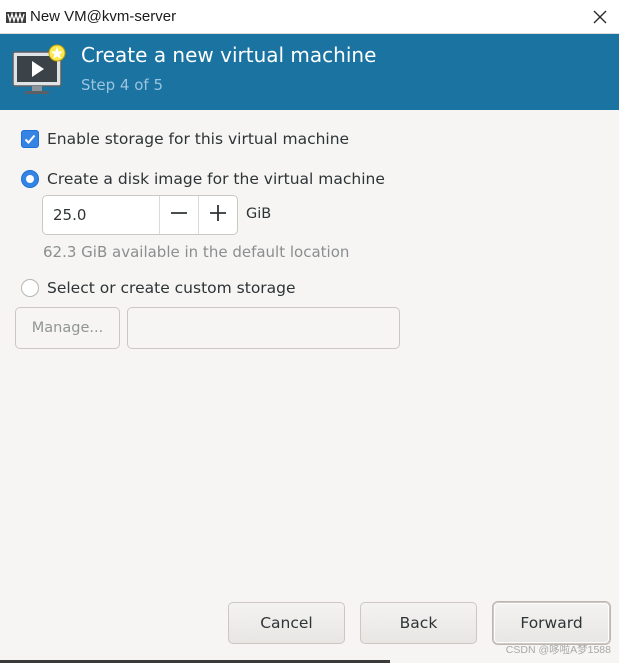 This screenshot has height=663, width=619. I want to click on decrement-button, so click(178, 215).